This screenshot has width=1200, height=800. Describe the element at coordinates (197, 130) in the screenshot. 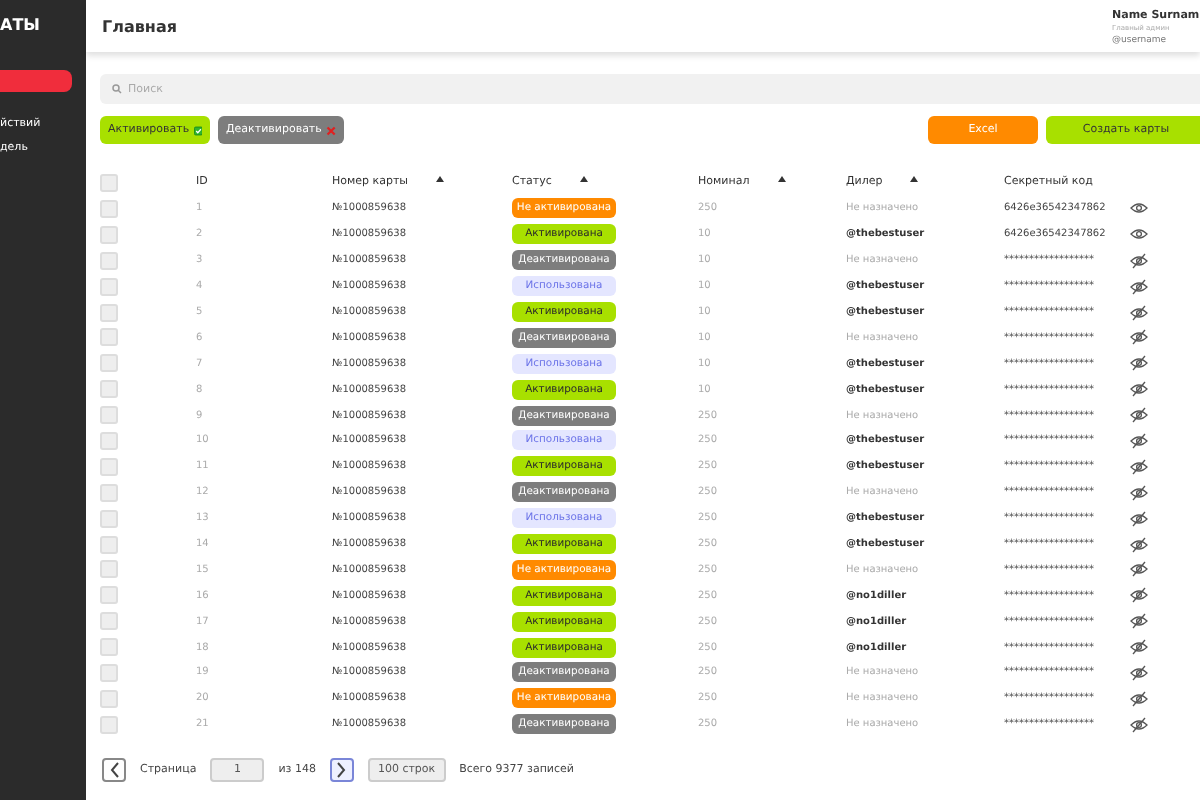

I see `checkbox-checked-icon` at that location.